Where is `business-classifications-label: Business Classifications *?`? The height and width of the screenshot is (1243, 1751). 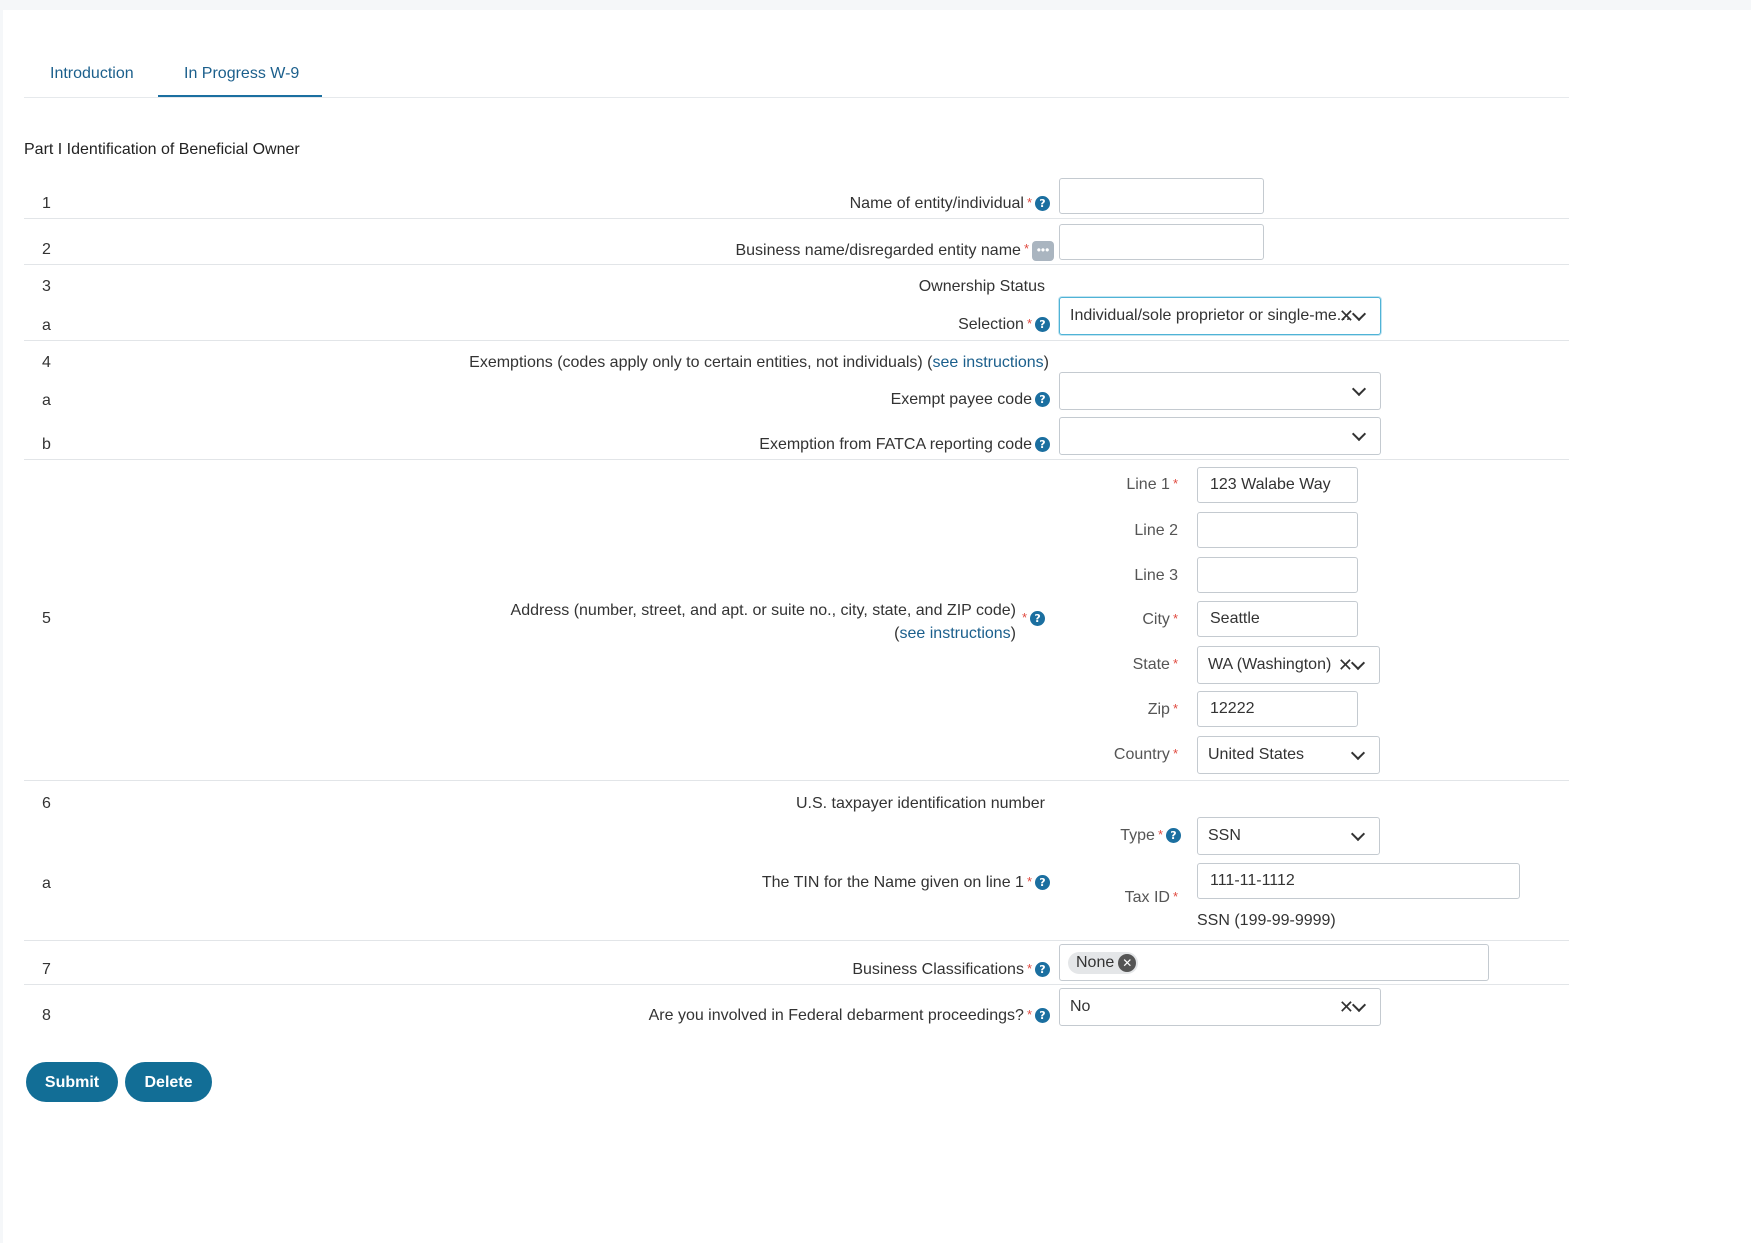 business-classifications-label: Business Classifications *? is located at coordinates (951, 970).